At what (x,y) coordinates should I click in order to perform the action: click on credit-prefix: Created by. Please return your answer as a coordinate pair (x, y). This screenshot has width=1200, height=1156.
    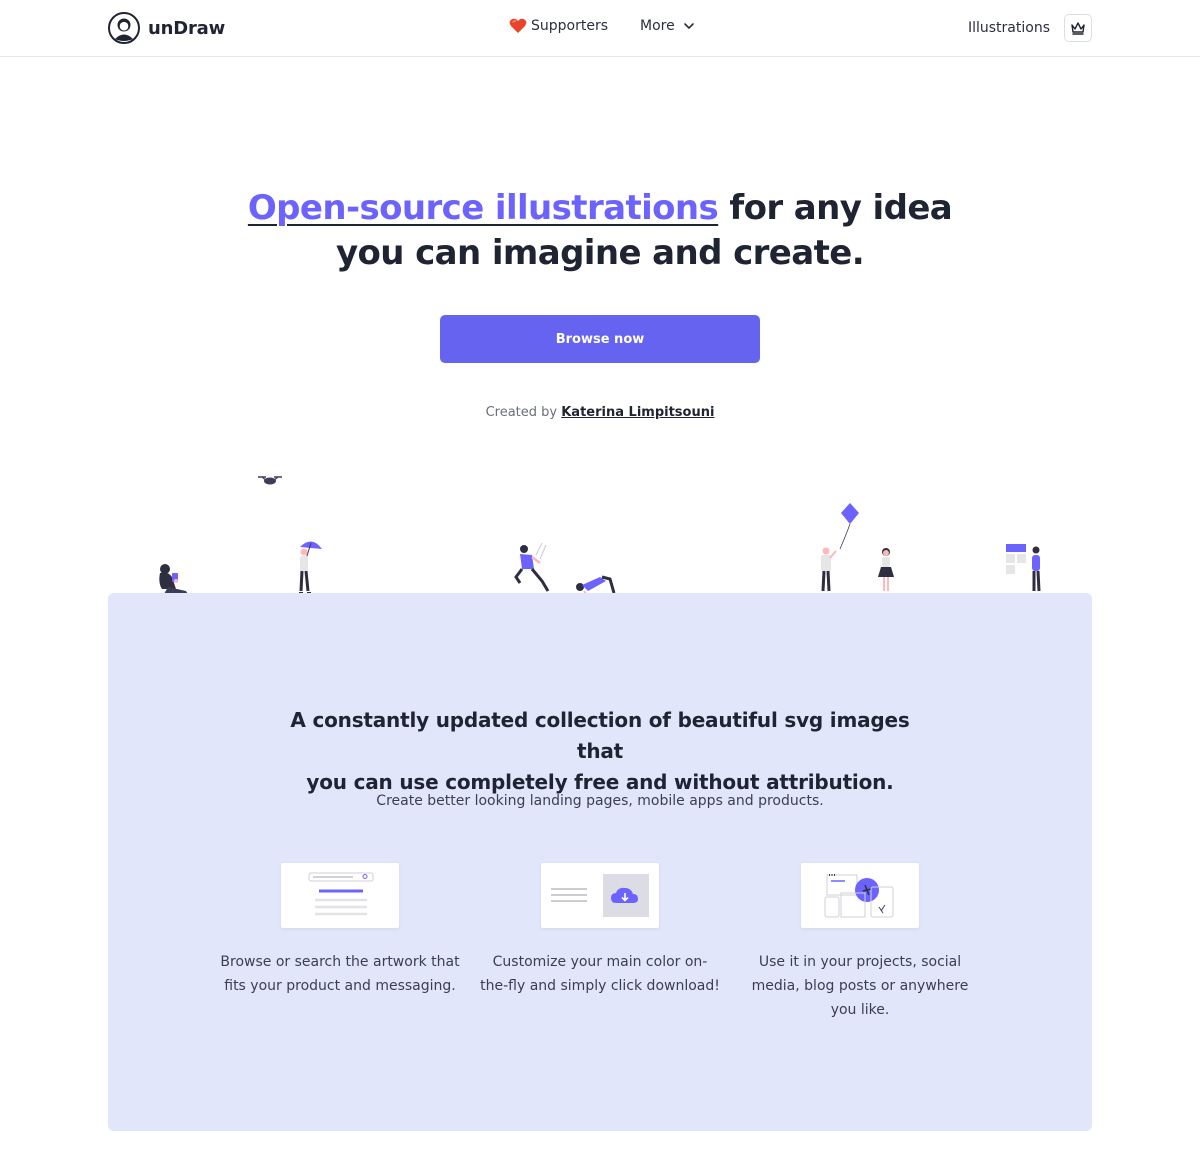
    Looking at the image, I should click on (523, 412).